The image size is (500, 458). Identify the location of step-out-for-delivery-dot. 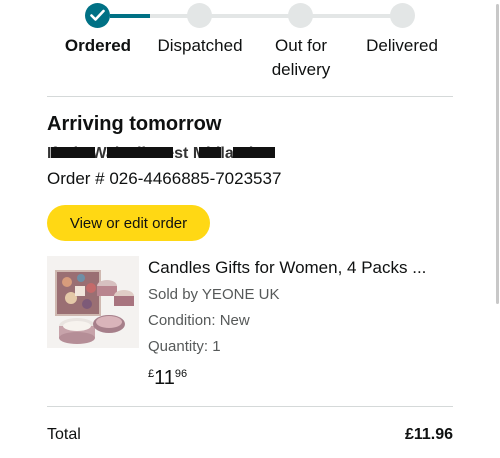
(300, 15).